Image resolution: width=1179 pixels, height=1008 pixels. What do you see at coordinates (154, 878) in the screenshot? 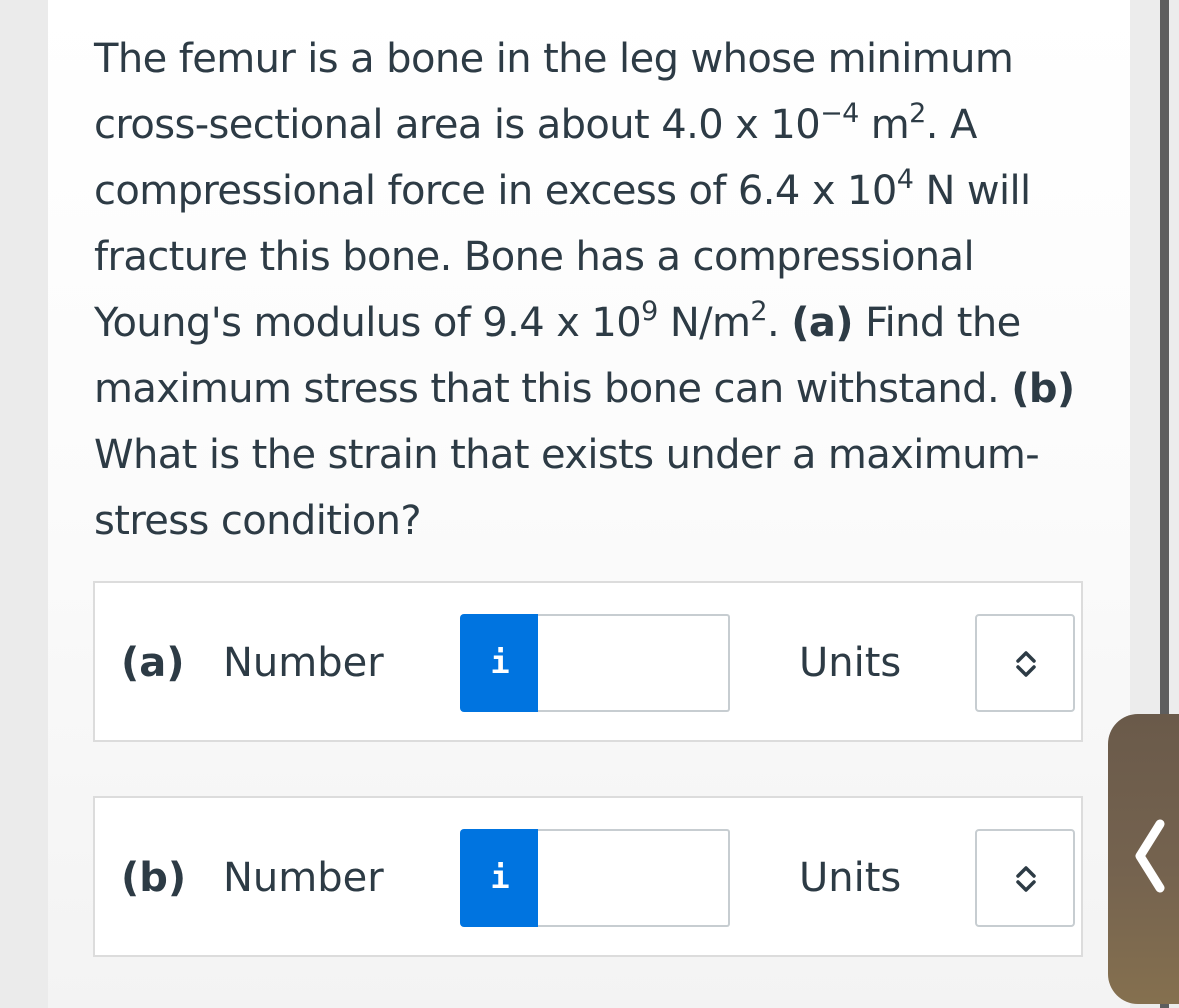
I see `part-b-label: (b)` at bounding box center [154, 878].